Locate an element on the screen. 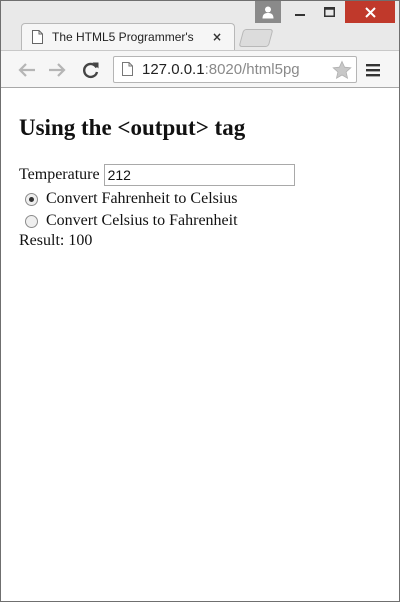 The height and width of the screenshot is (602, 400). result-label: Result: is located at coordinates (42, 240).